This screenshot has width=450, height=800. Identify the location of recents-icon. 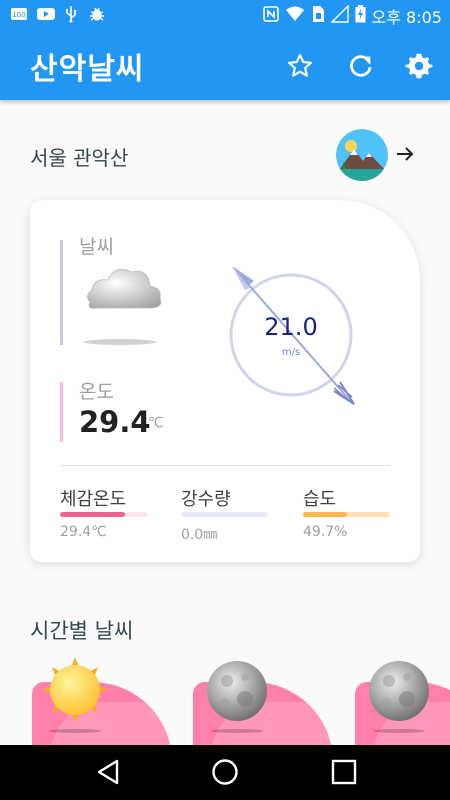
(344, 772).